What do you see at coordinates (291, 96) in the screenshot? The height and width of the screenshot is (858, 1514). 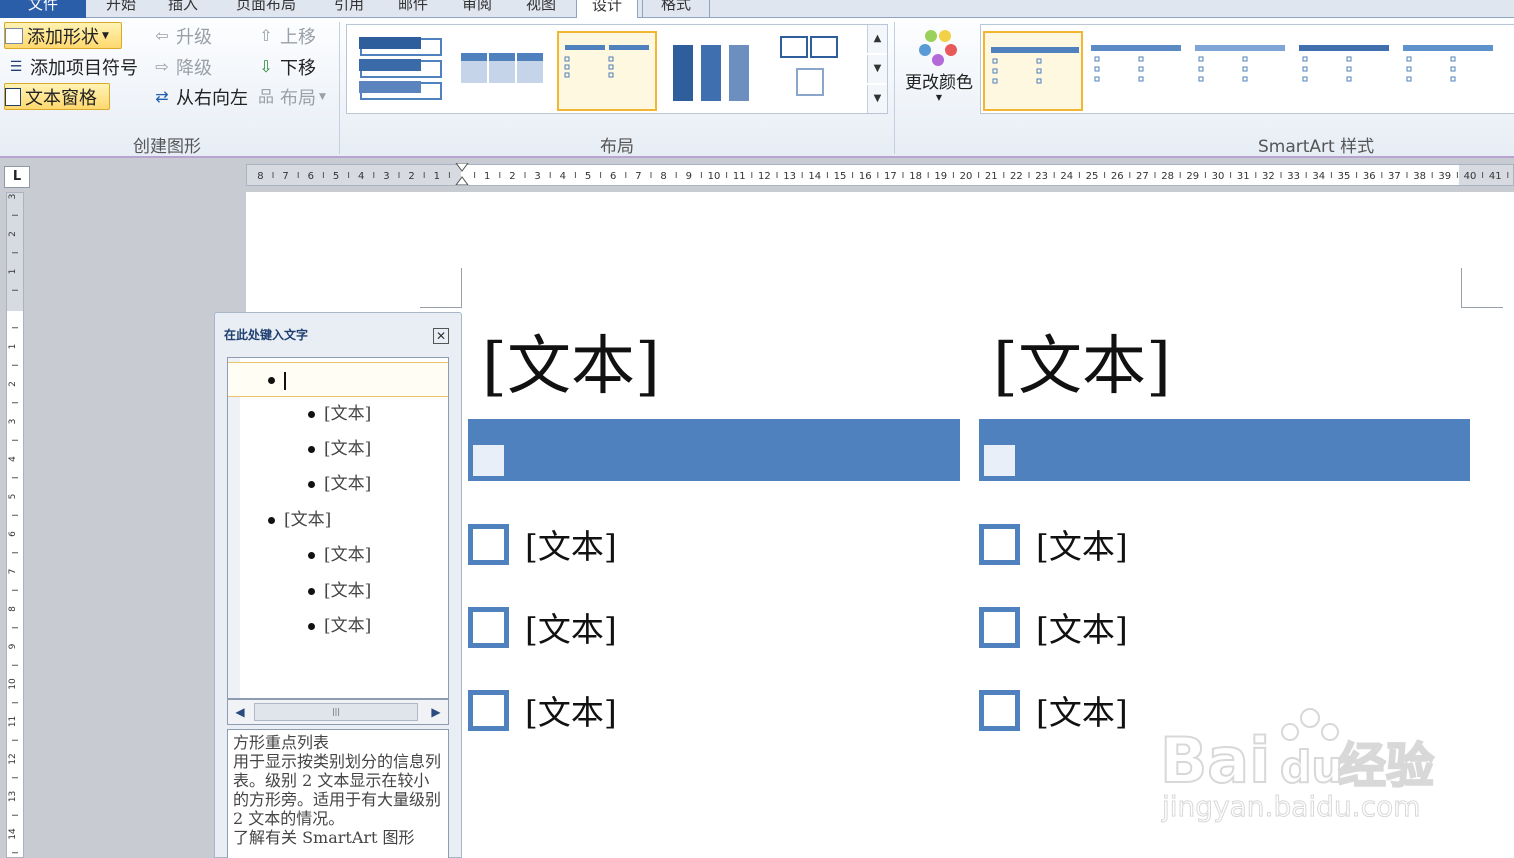 I see `layout-button: 品 布局 ▼` at bounding box center [291, 96].